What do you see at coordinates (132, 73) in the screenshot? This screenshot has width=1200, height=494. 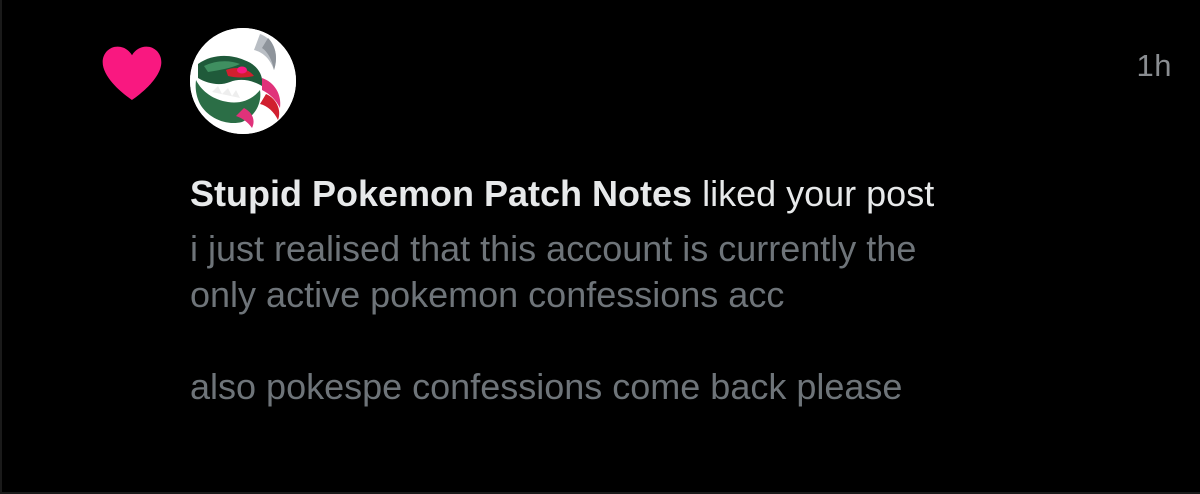 I see `heart-icon` at bounding box center [132, 73].